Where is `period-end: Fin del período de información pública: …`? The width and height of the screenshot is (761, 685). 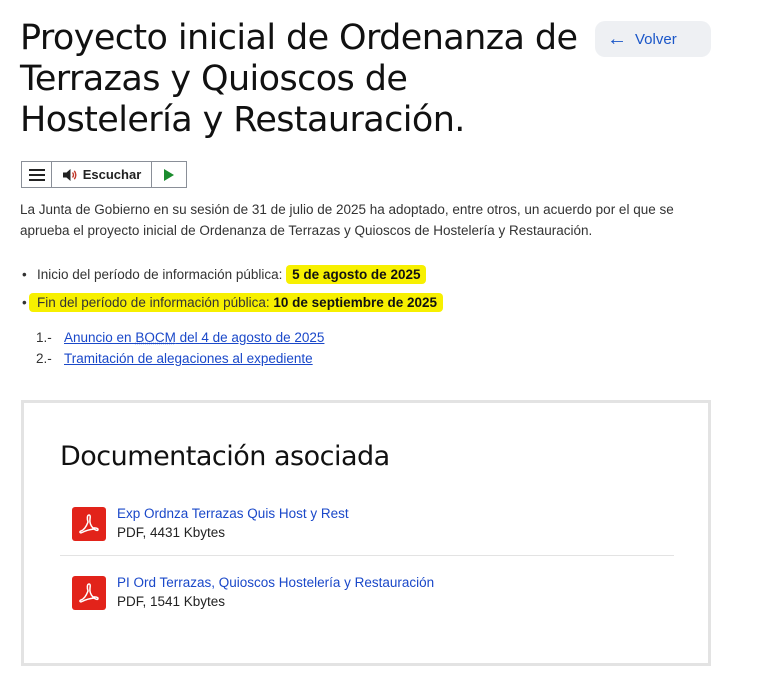
period-end: Fin del período de información pública: … is located at coordinates (231, 306).